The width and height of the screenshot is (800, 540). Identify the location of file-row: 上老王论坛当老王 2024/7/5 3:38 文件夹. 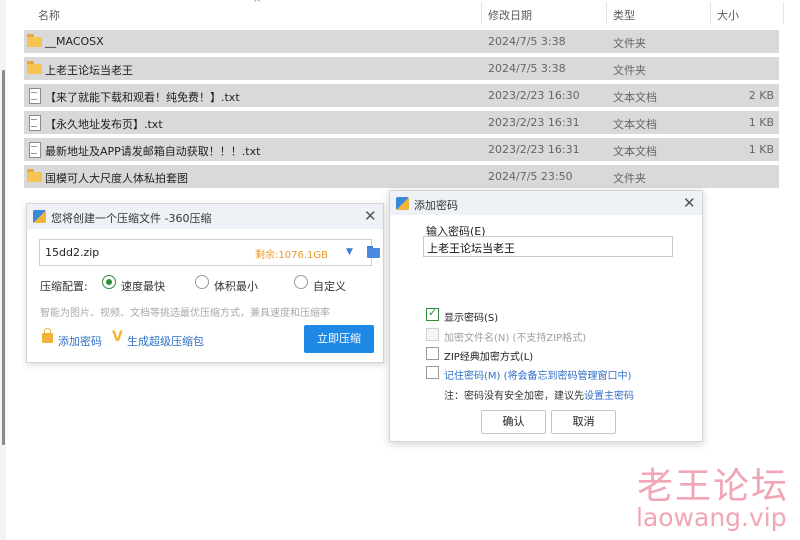
(401, 68).